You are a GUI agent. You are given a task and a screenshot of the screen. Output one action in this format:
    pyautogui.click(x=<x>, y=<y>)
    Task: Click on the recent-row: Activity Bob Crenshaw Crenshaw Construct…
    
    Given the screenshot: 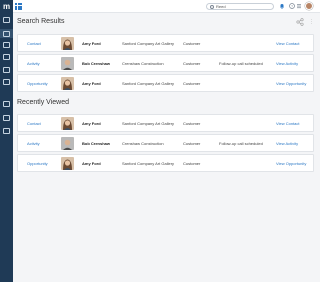 What is the action you would take?
    pyautogui.click(x=165, y=143)
    